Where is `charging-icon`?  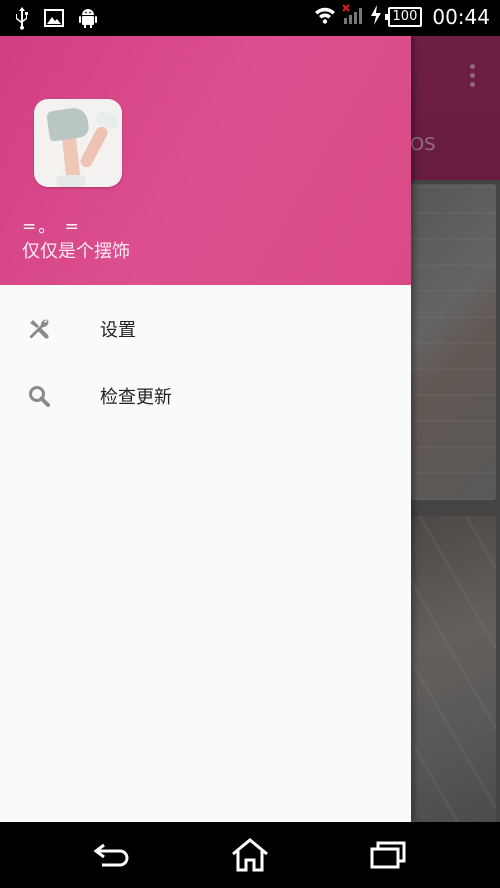
charging-icon is located at coordinates (376, 17).